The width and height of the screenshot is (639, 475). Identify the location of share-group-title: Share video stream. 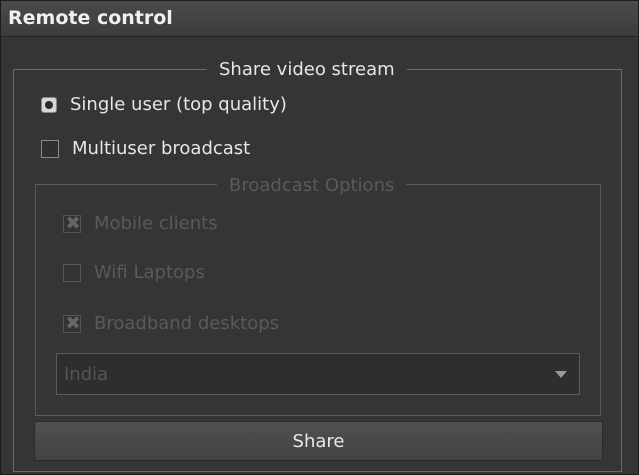
(307, 69).